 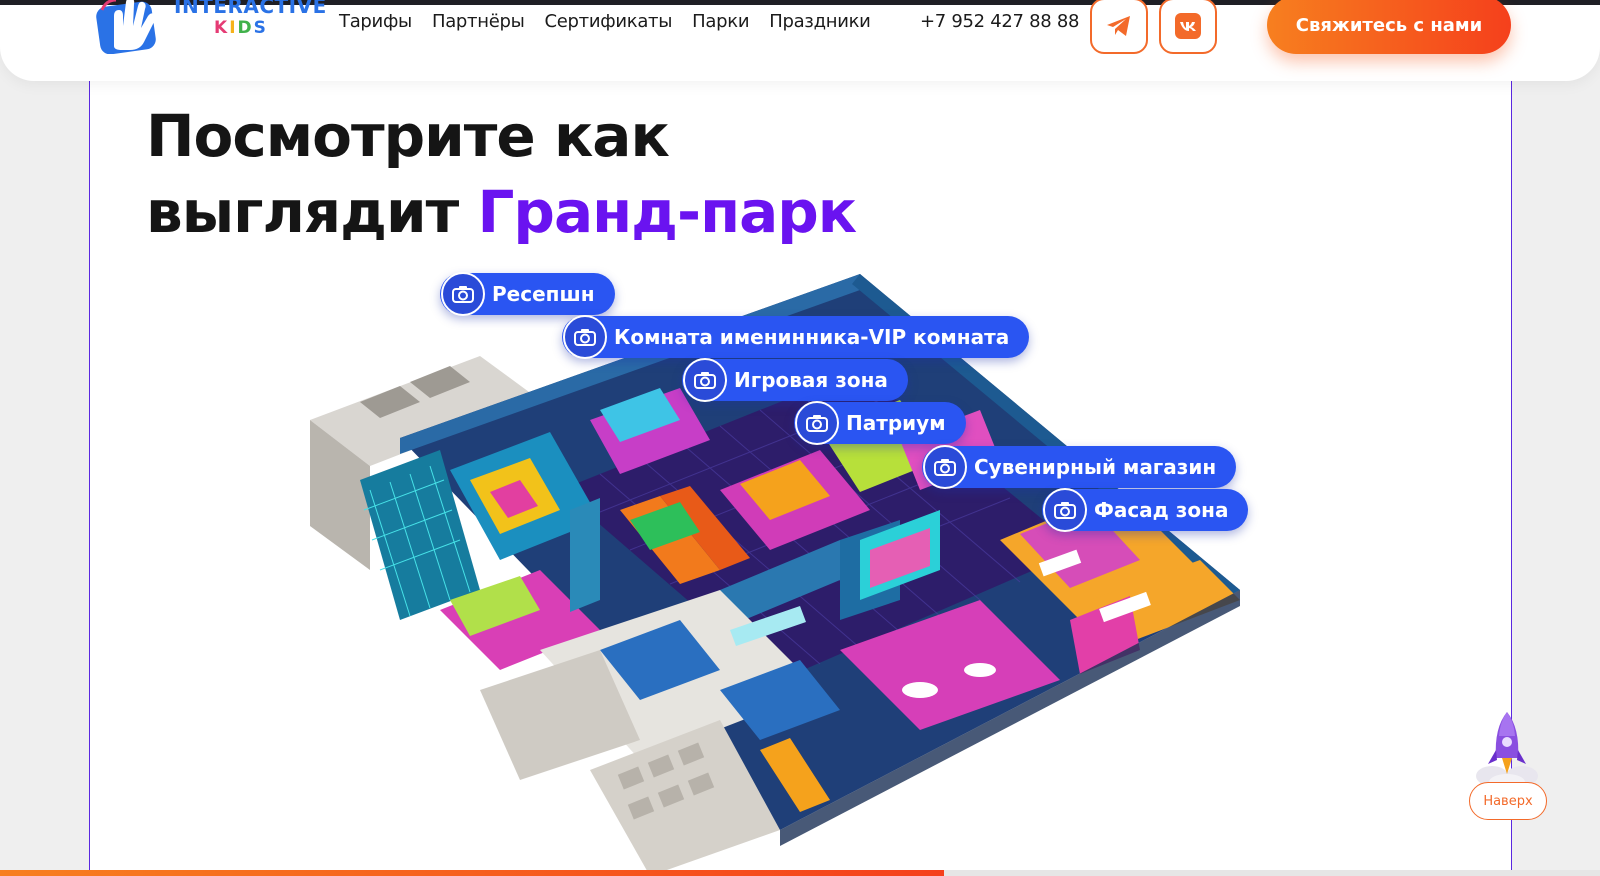 I want to click on logo-letter: I, so click(x=233, y=28).